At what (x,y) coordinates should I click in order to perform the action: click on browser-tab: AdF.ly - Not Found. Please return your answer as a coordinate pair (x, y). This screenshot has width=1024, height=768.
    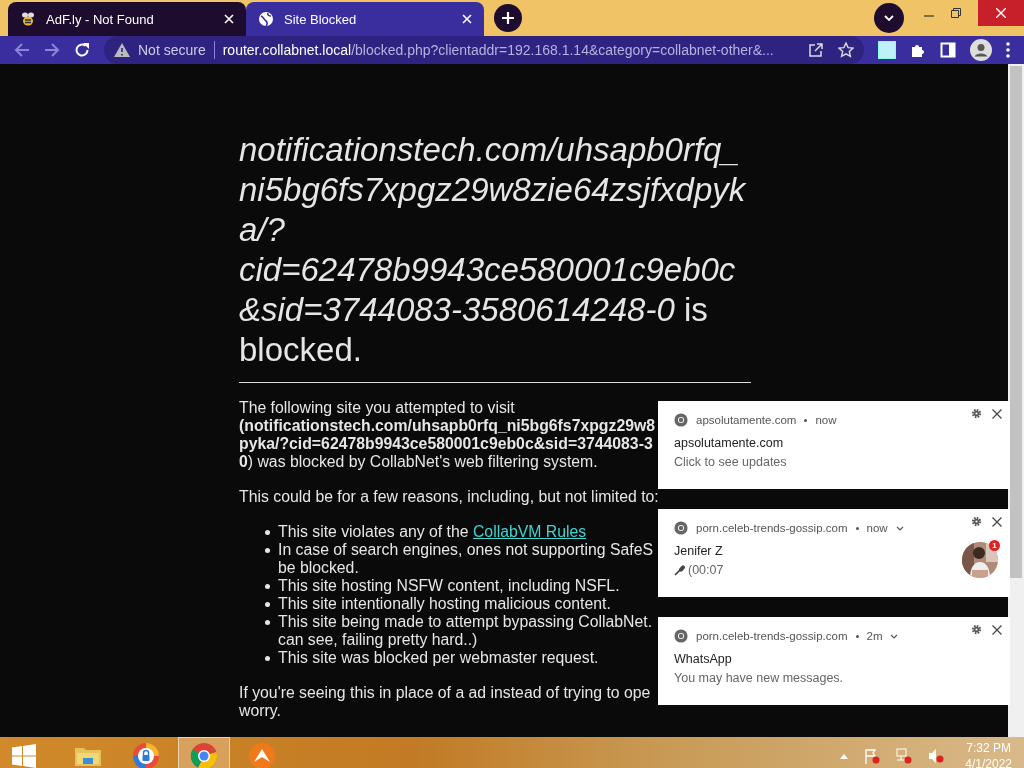
    Looking at the image, I should click on (127, 19).